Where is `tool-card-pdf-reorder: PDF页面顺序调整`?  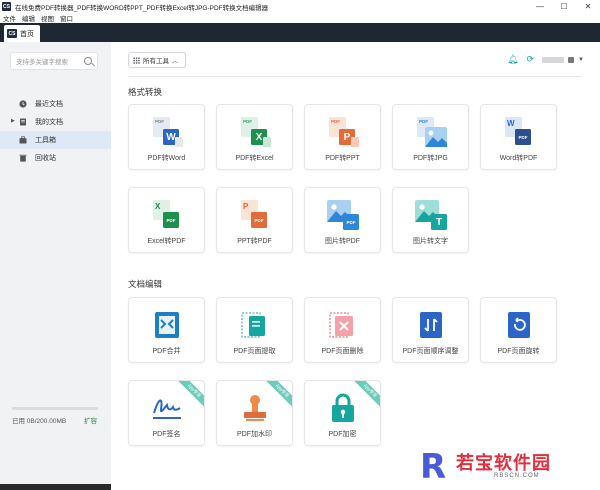
tool-card-pdf-reorder: PDF页面顺序调整 is located at coordinates (430, 330).